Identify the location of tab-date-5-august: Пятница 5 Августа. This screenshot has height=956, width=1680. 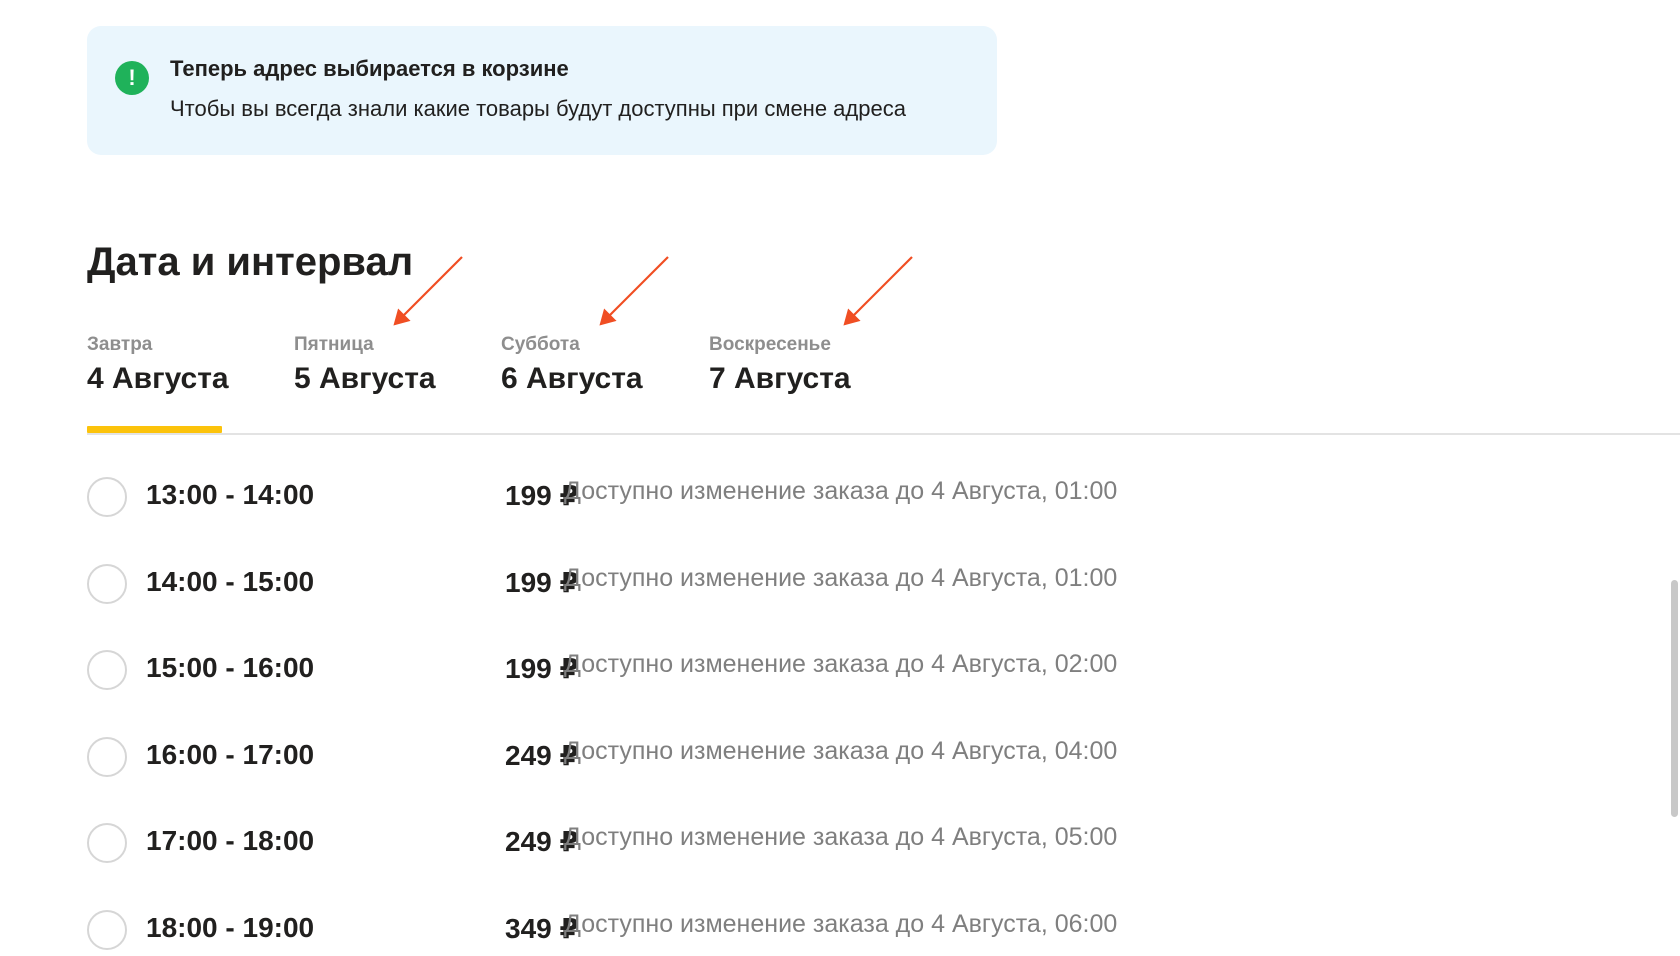
(365, 365).